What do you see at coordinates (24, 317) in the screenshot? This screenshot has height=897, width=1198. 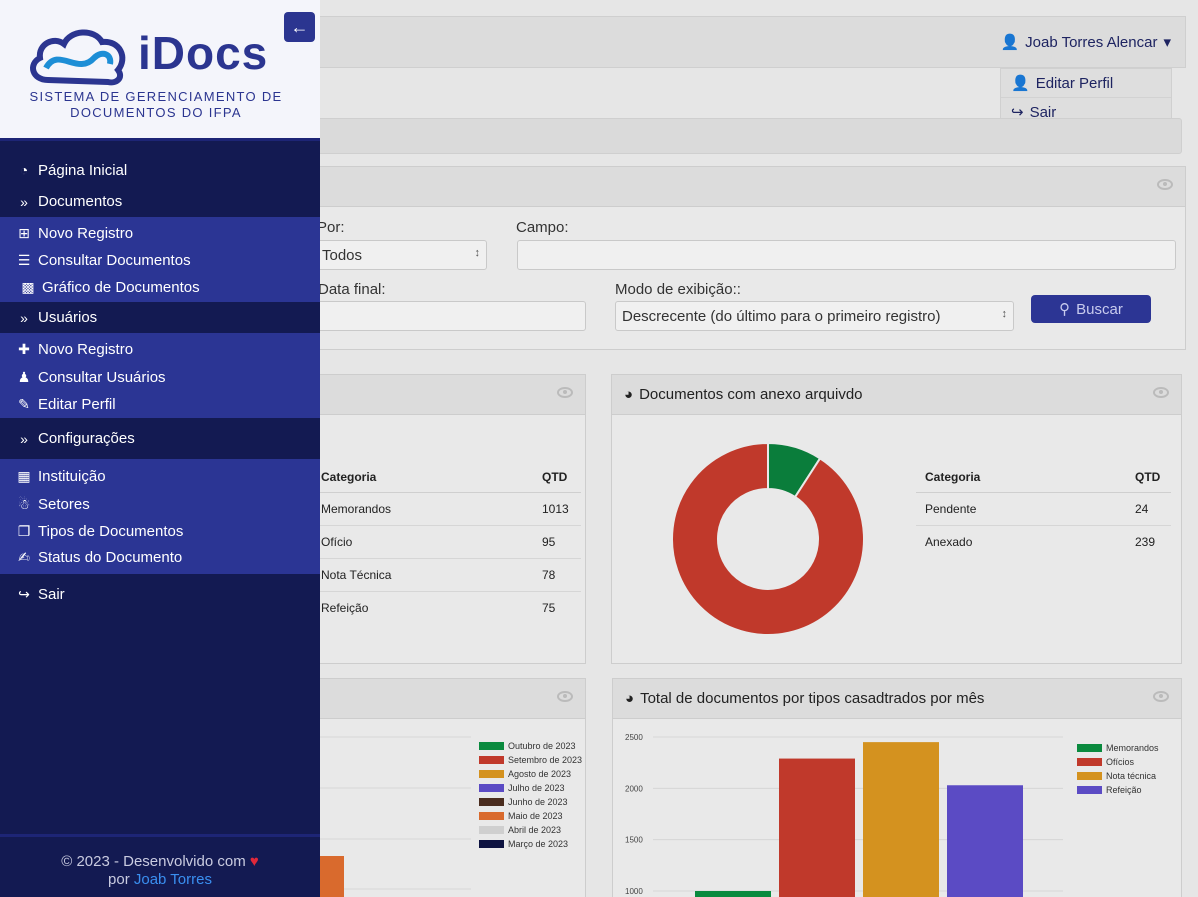 I see `double-chevron-right-icon: »` at bounding box center [24, 317].